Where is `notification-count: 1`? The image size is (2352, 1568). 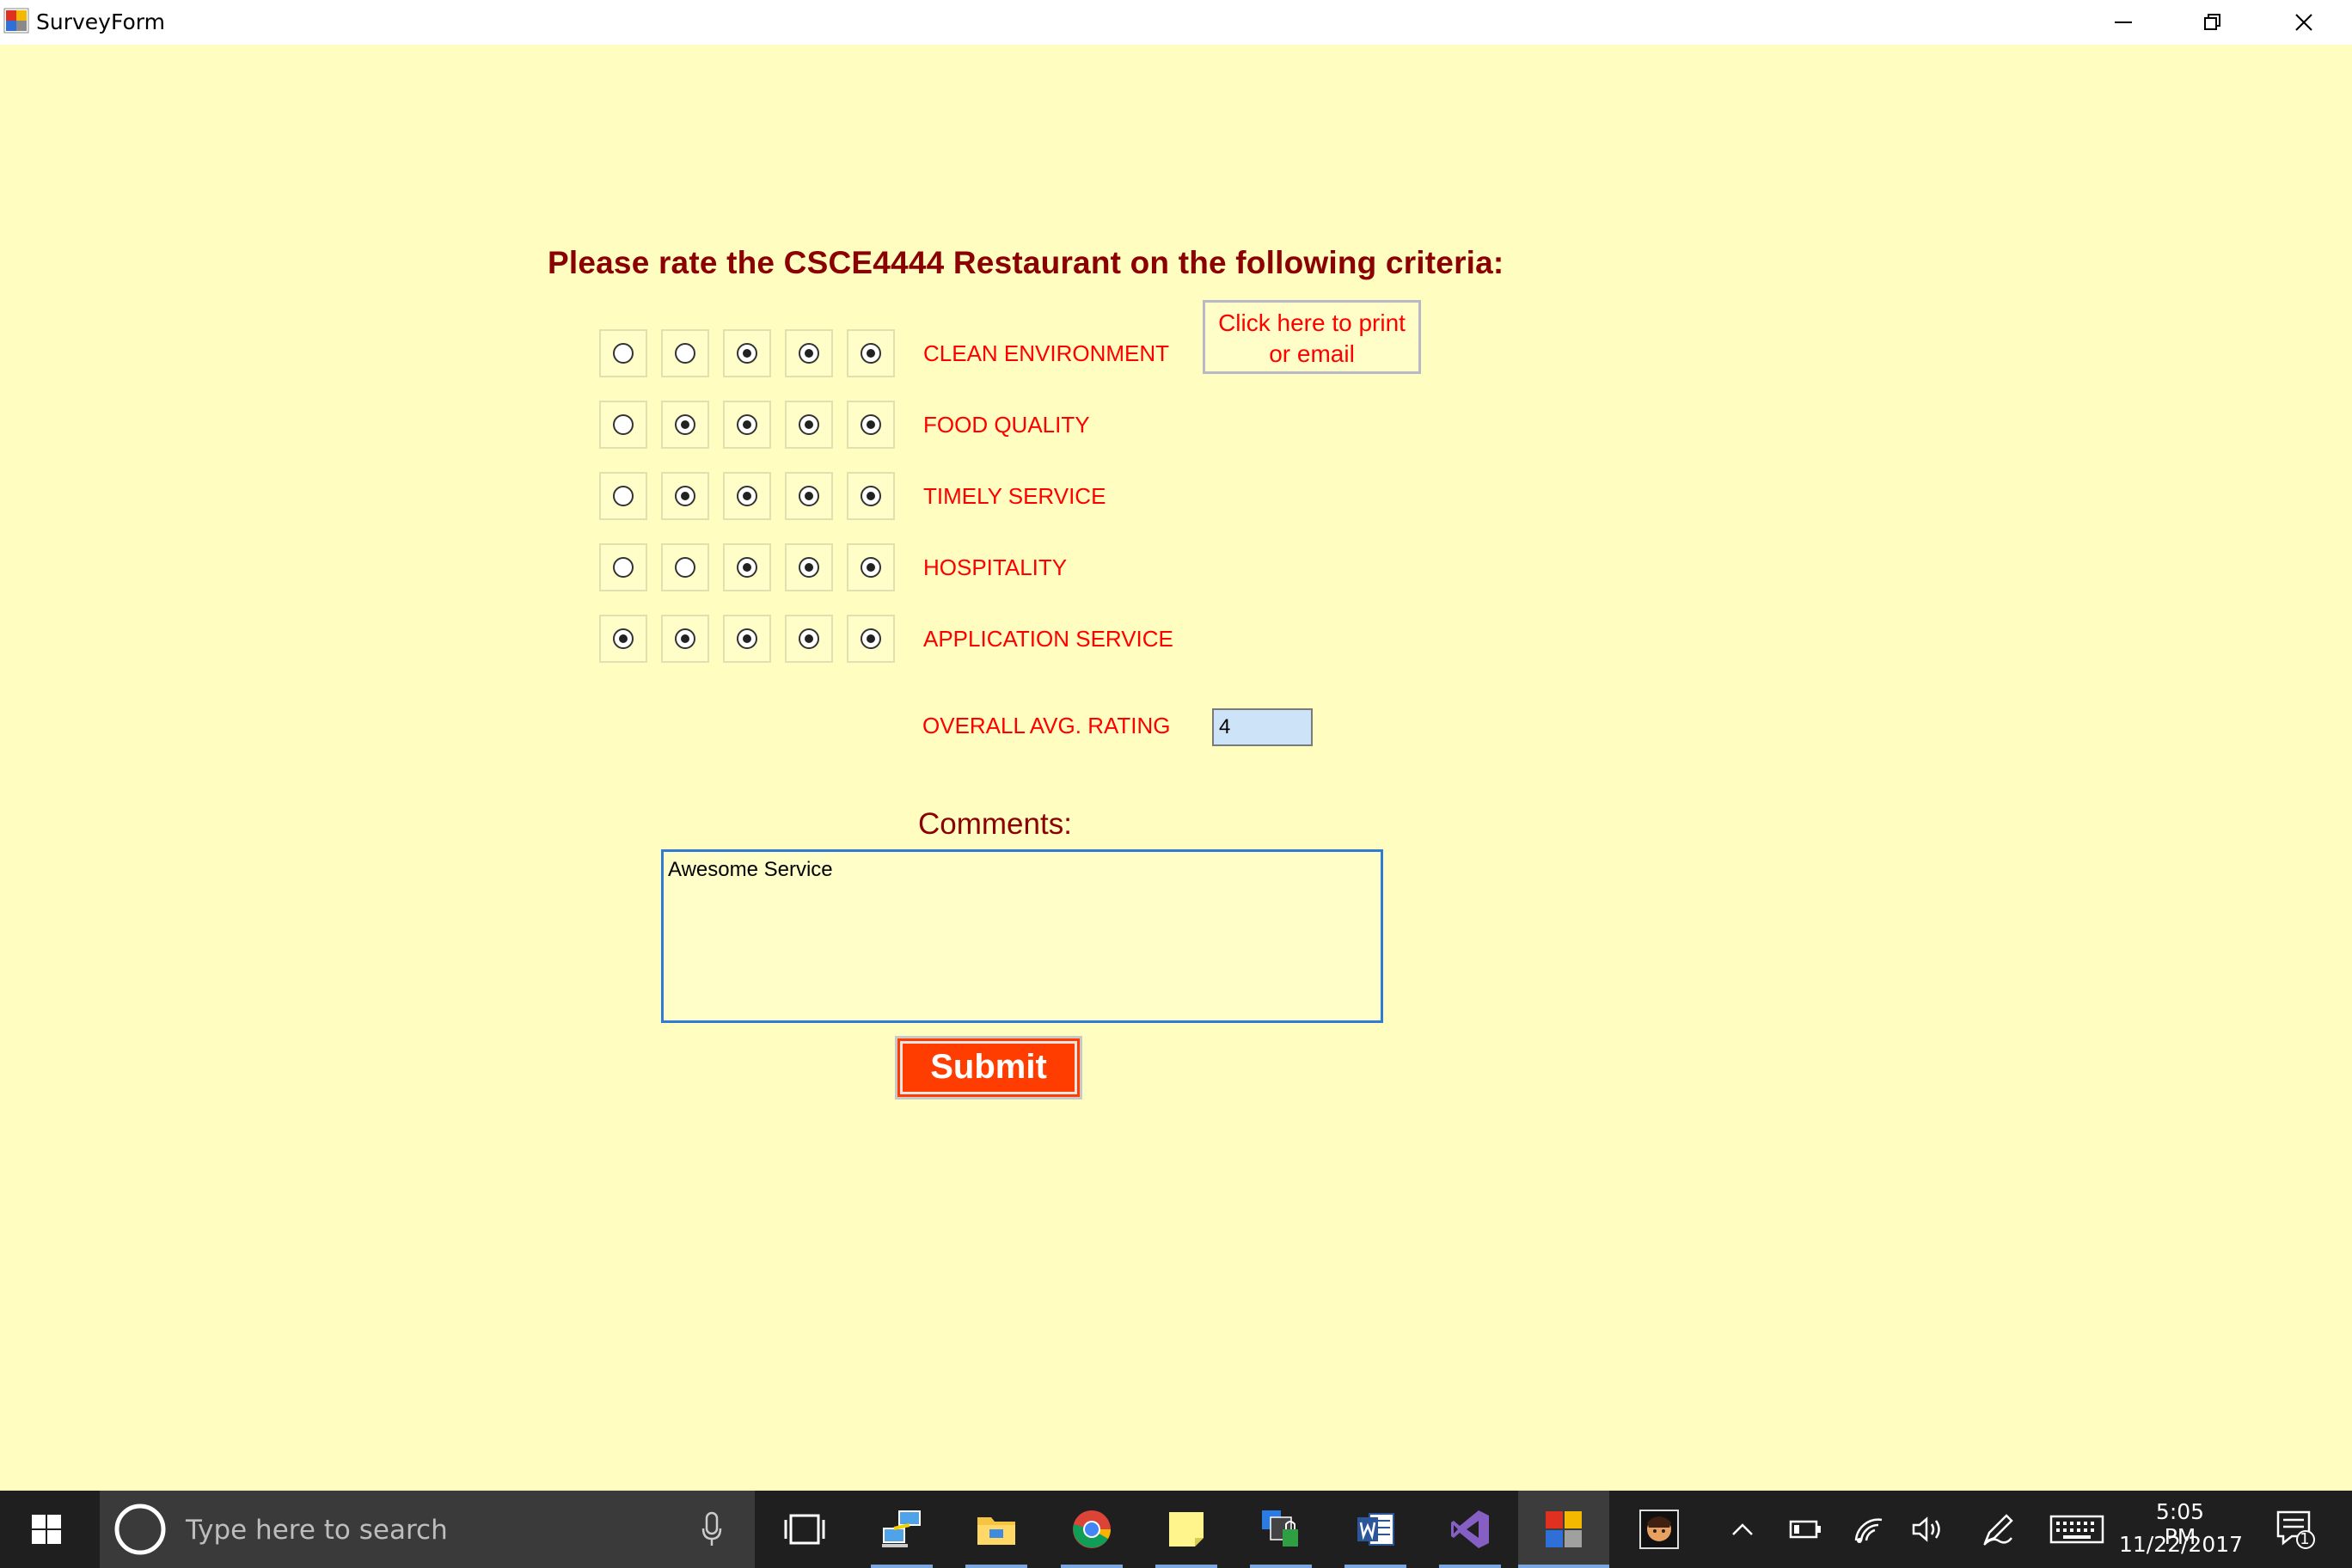 notification-count: 1 is located at coordinates (2305, 1539).